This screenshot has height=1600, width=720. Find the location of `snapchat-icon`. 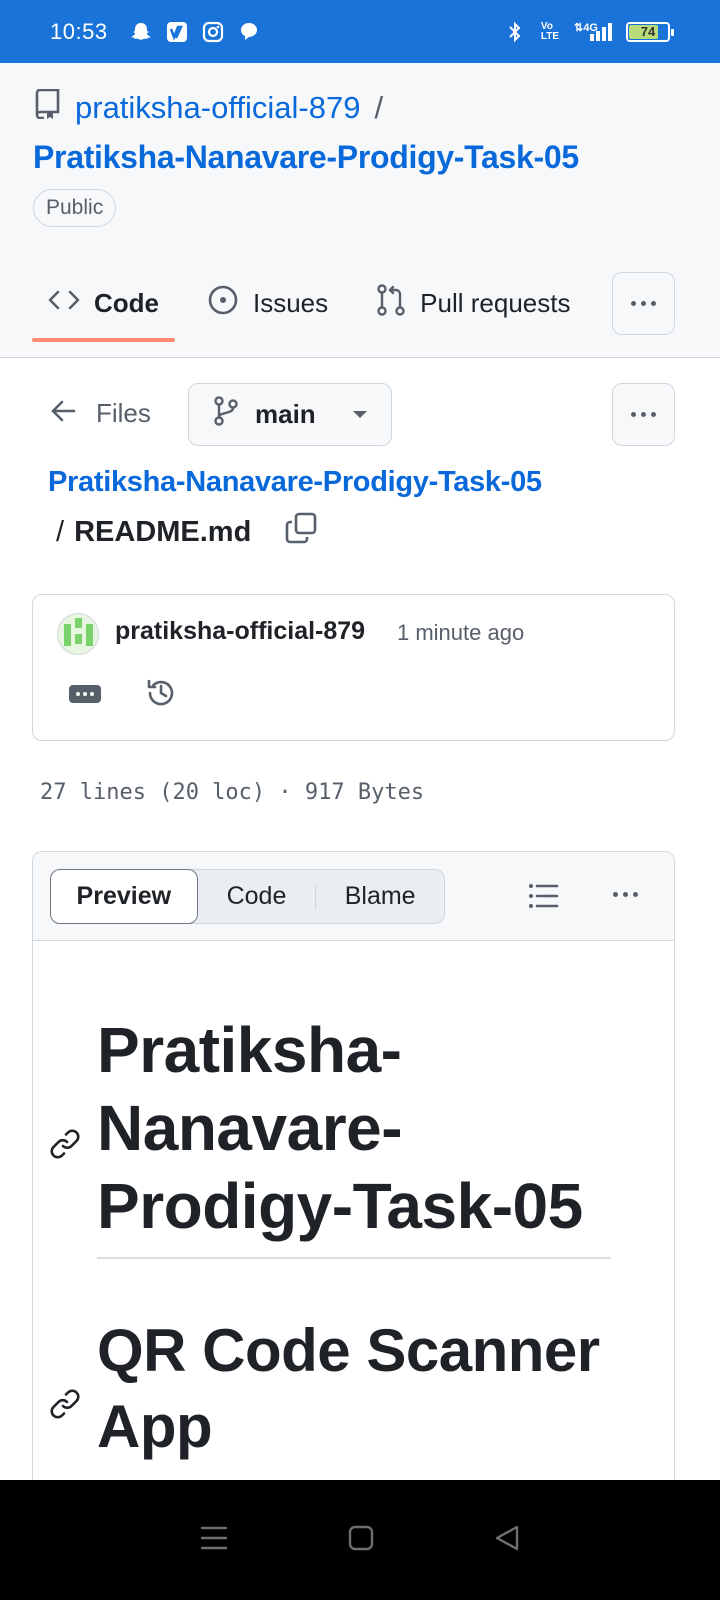

snapchat-icon is located at coordinates (141, 32).